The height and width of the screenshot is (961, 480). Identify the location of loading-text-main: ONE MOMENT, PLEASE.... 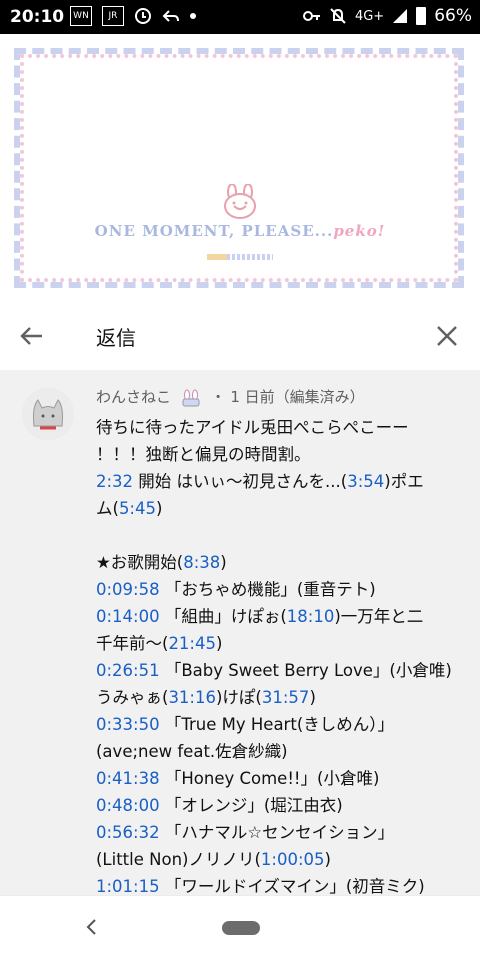
(214, 231).